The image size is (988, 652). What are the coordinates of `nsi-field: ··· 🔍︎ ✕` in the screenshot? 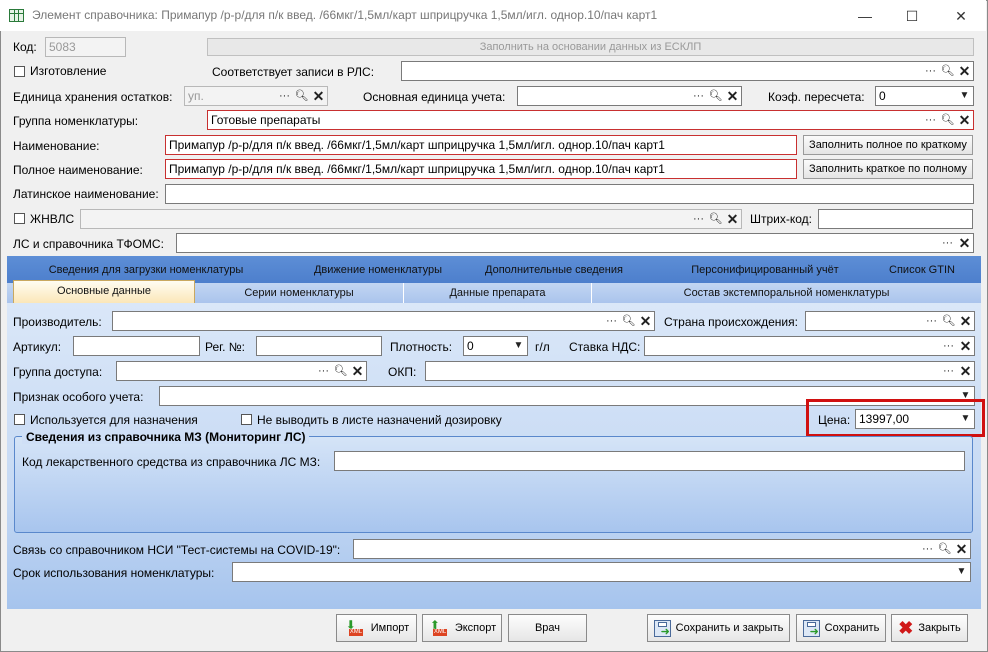 It's located at (662, 549).